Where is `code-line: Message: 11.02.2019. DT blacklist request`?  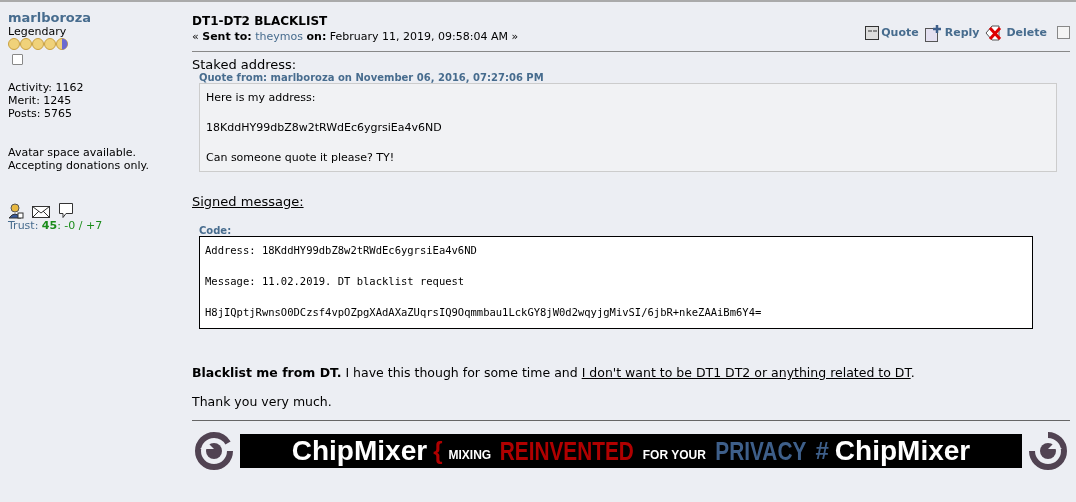 code-line: Message: 11.02.2019. DT blacklist request is located at coordinates (335, 281).